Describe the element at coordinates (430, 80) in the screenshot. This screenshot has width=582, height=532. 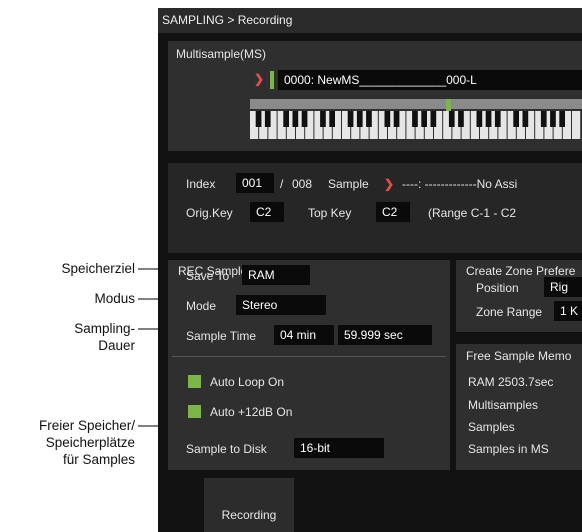
I see `multisample-select: 0000: NewMS_____________000-L` at that location.